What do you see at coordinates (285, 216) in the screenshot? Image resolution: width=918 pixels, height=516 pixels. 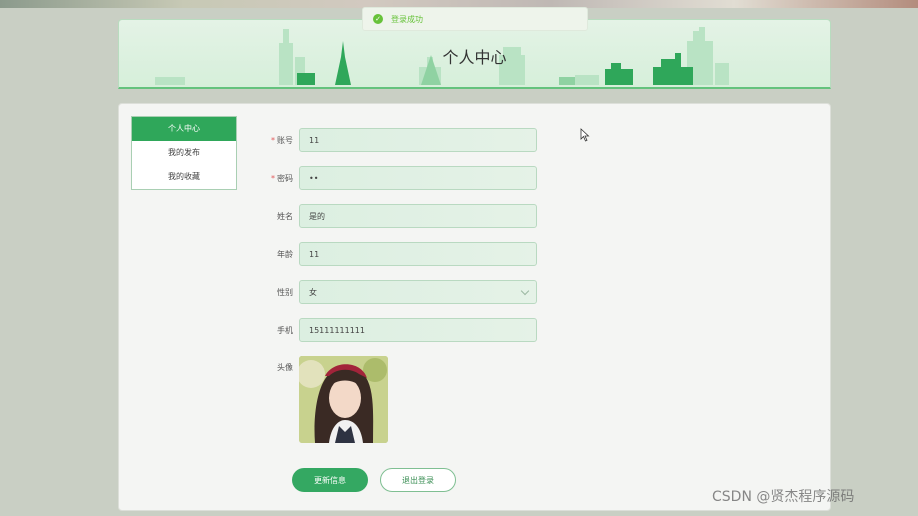 I see `name-label: 姓名` at bounding box center [285, 216].